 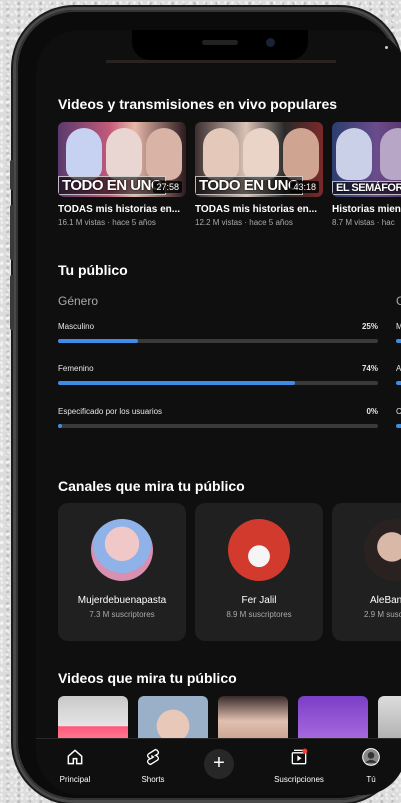 What do you see at coordinates (369, 326) in the screenshot?
I see `gender-row-percent: 25%` at bounding box center [369, 326].